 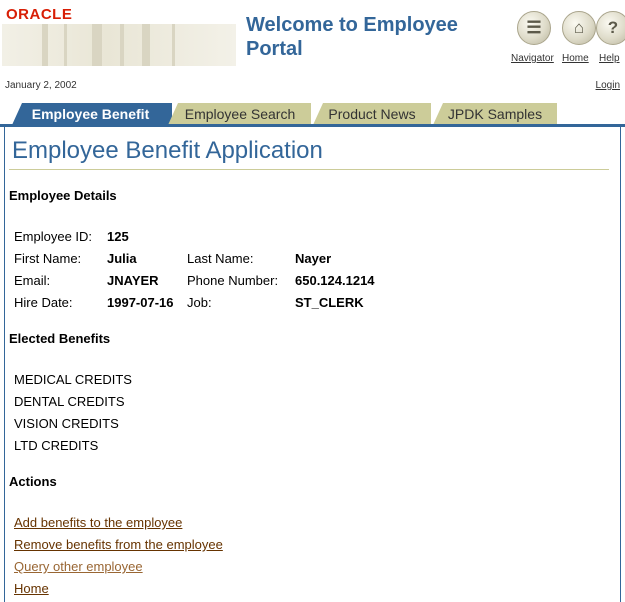 I want to click on add-benefits-link: Add benefits to the employee, so click(x=98, y=522).